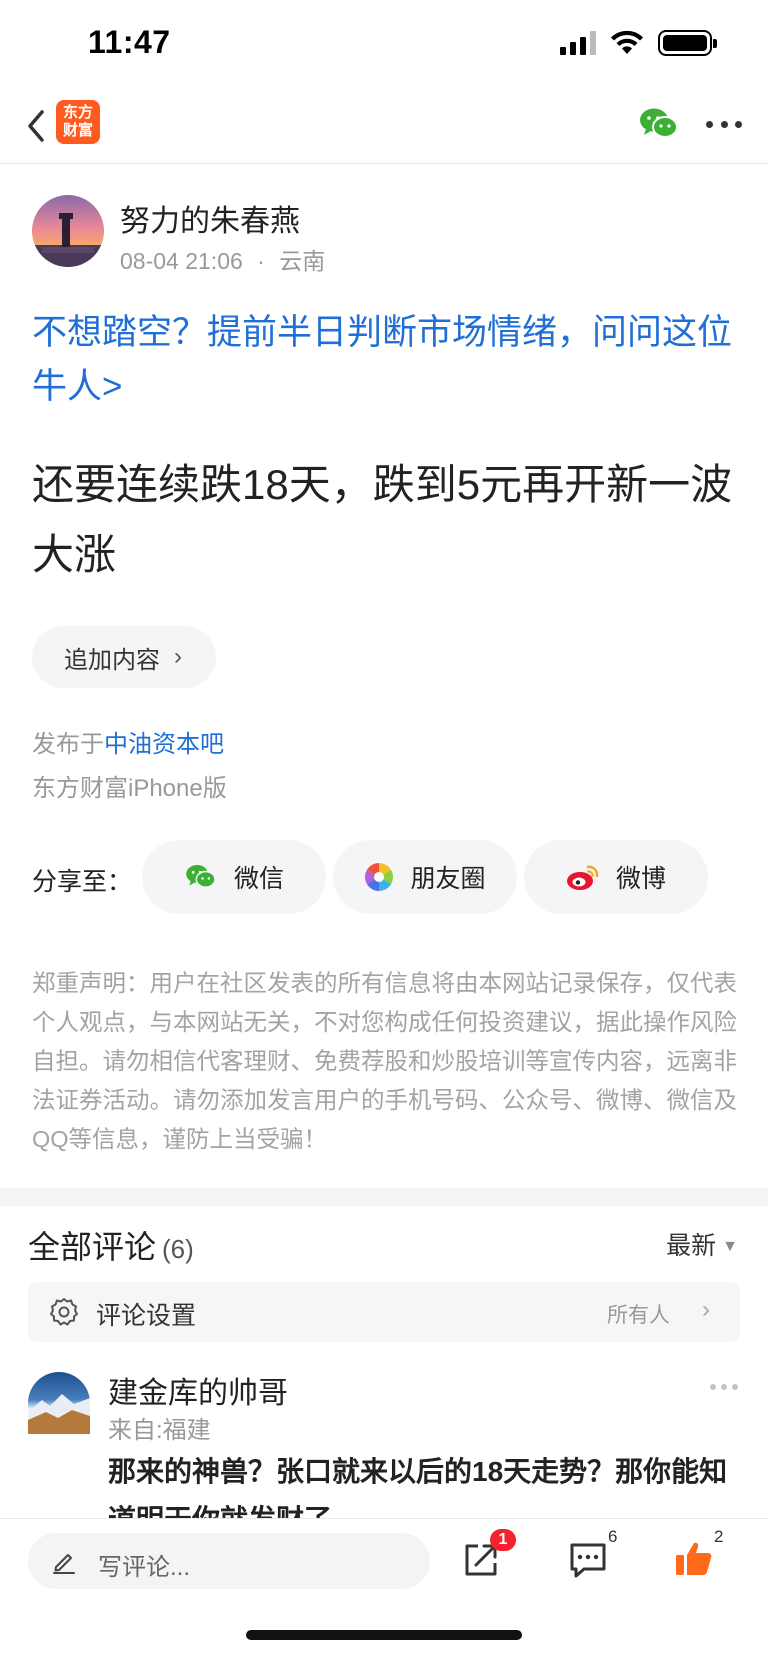  Describe the element at coordinates (178, 1249) in the screenshot. I see `comments-count: (6)` at that location.